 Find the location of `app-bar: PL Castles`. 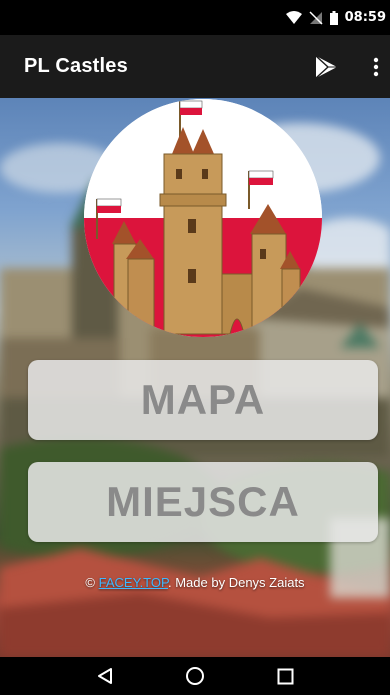

app-bar: PL Castles is located at coordinates (195, 66).